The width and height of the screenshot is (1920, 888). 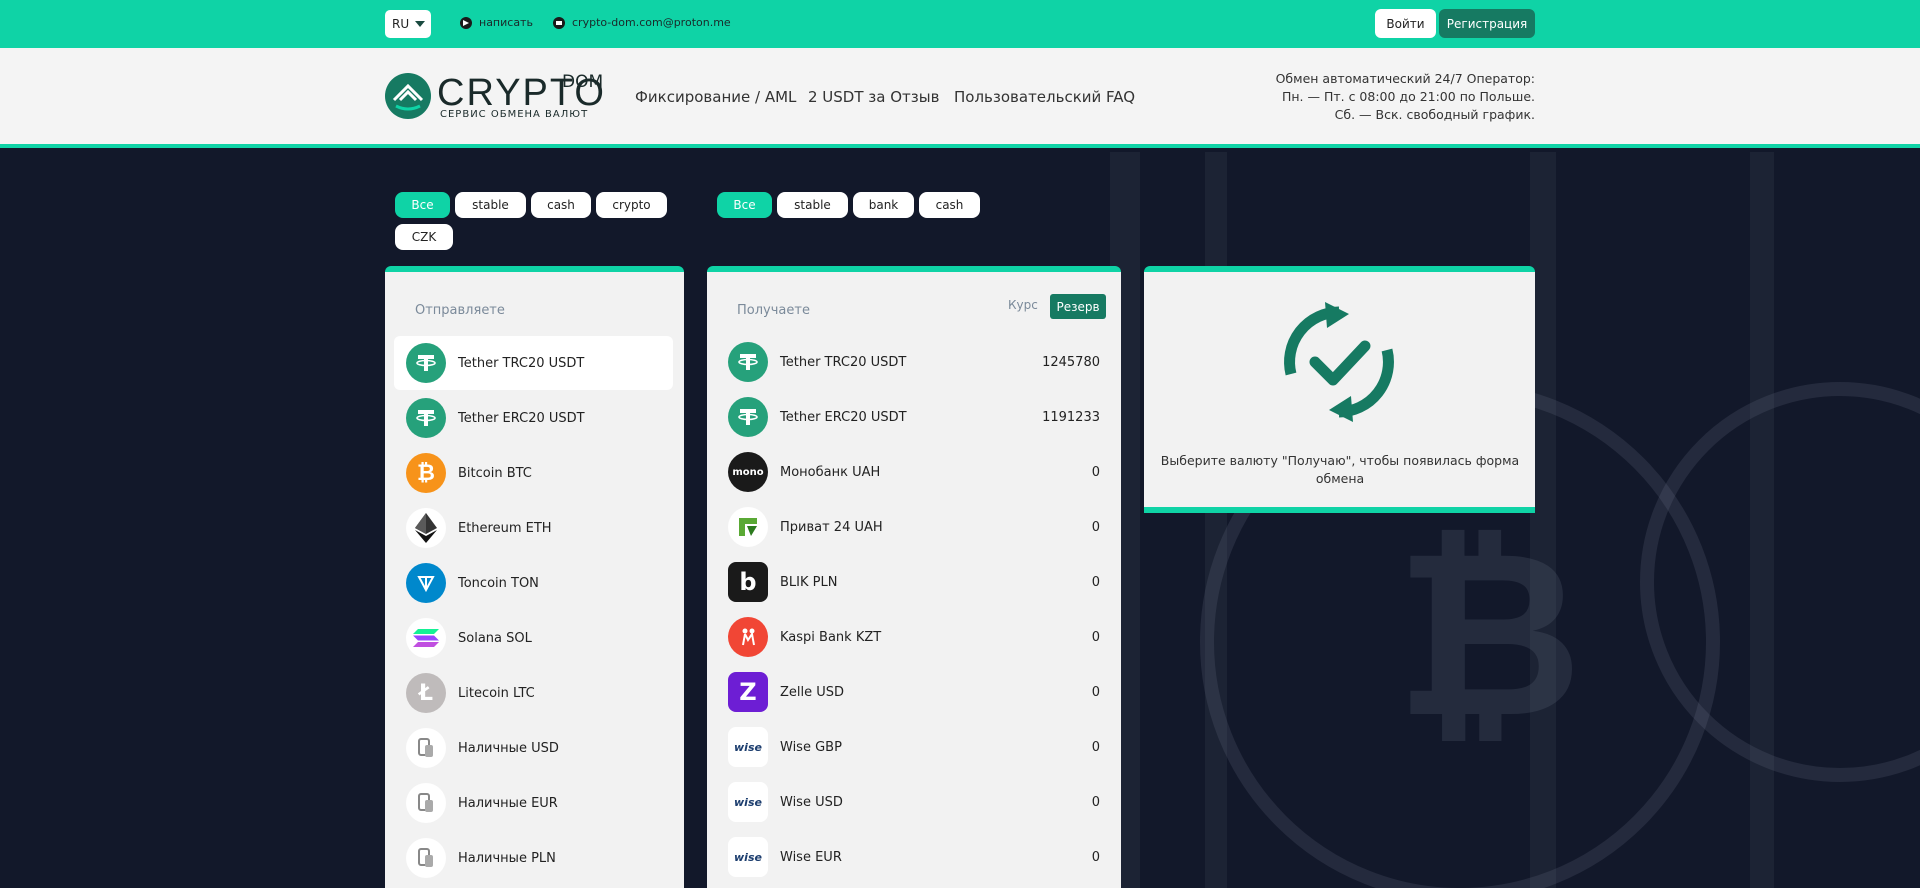 What do you see at coordinates (533, 638) in the screenshot?
I see `send-item-sol: Solana SOL` at bounding box center [533, 638].